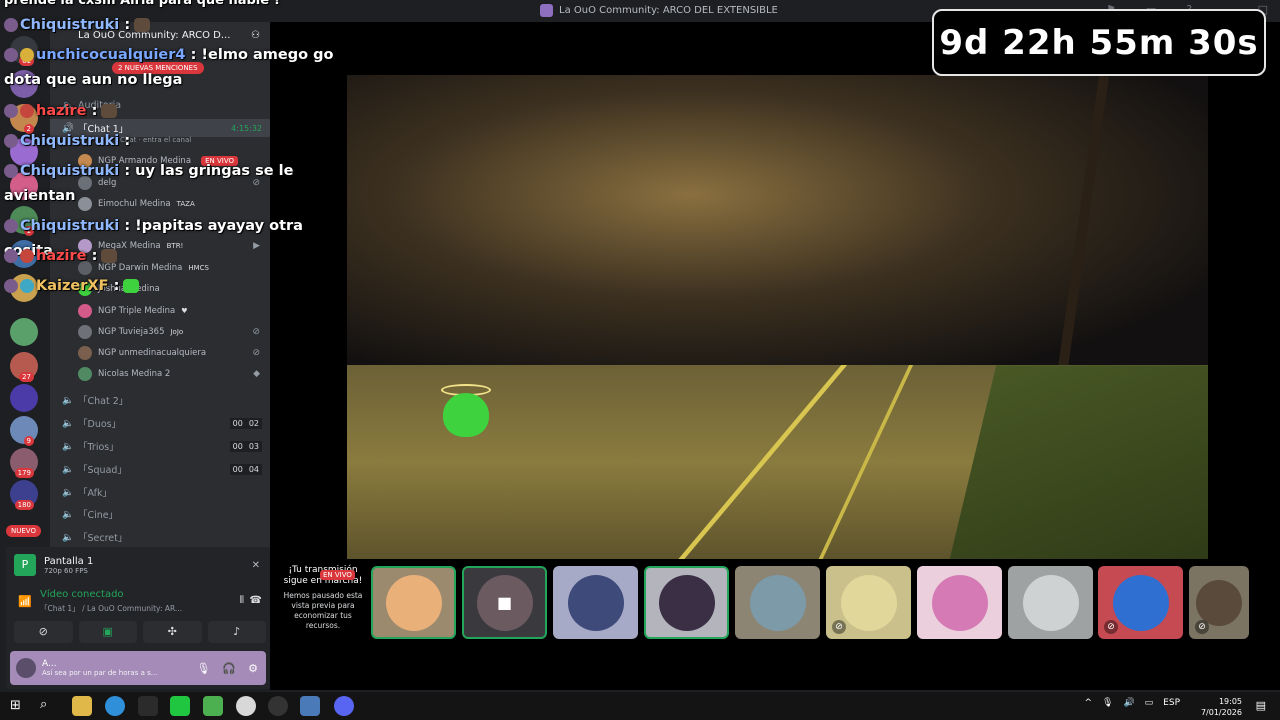 This screenshot has height=720, width=1280. What do you see at coordinates (344, 706) in the screenshot?
I see `discord-icon` at bounding box center [344, 706].